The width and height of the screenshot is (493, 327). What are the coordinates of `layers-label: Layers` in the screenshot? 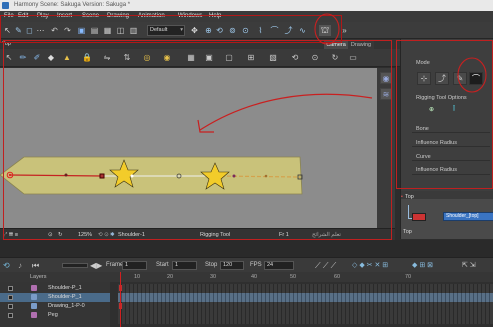 It's located at (38, 277).